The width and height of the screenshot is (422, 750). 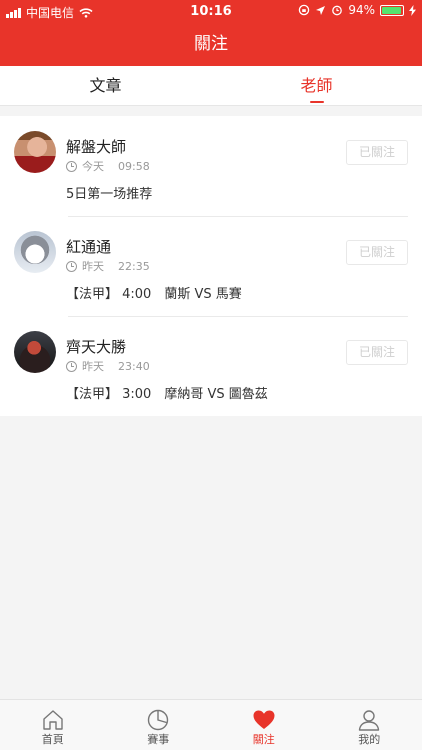 What do you see at coordinates (316, 85) in the screenshot?
I see `tab-teachers: 老師` at bounding box center [316, 85].